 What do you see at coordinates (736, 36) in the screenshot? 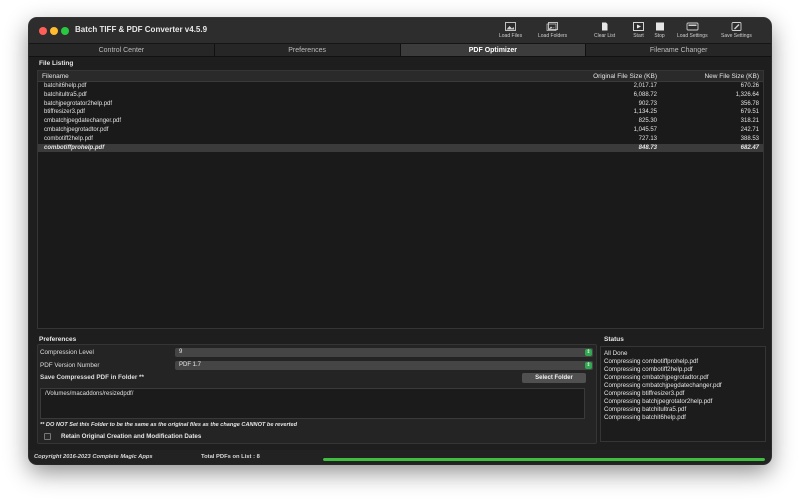
I see `save-settings-label: Save Settings` at bounding box center [736, 36].